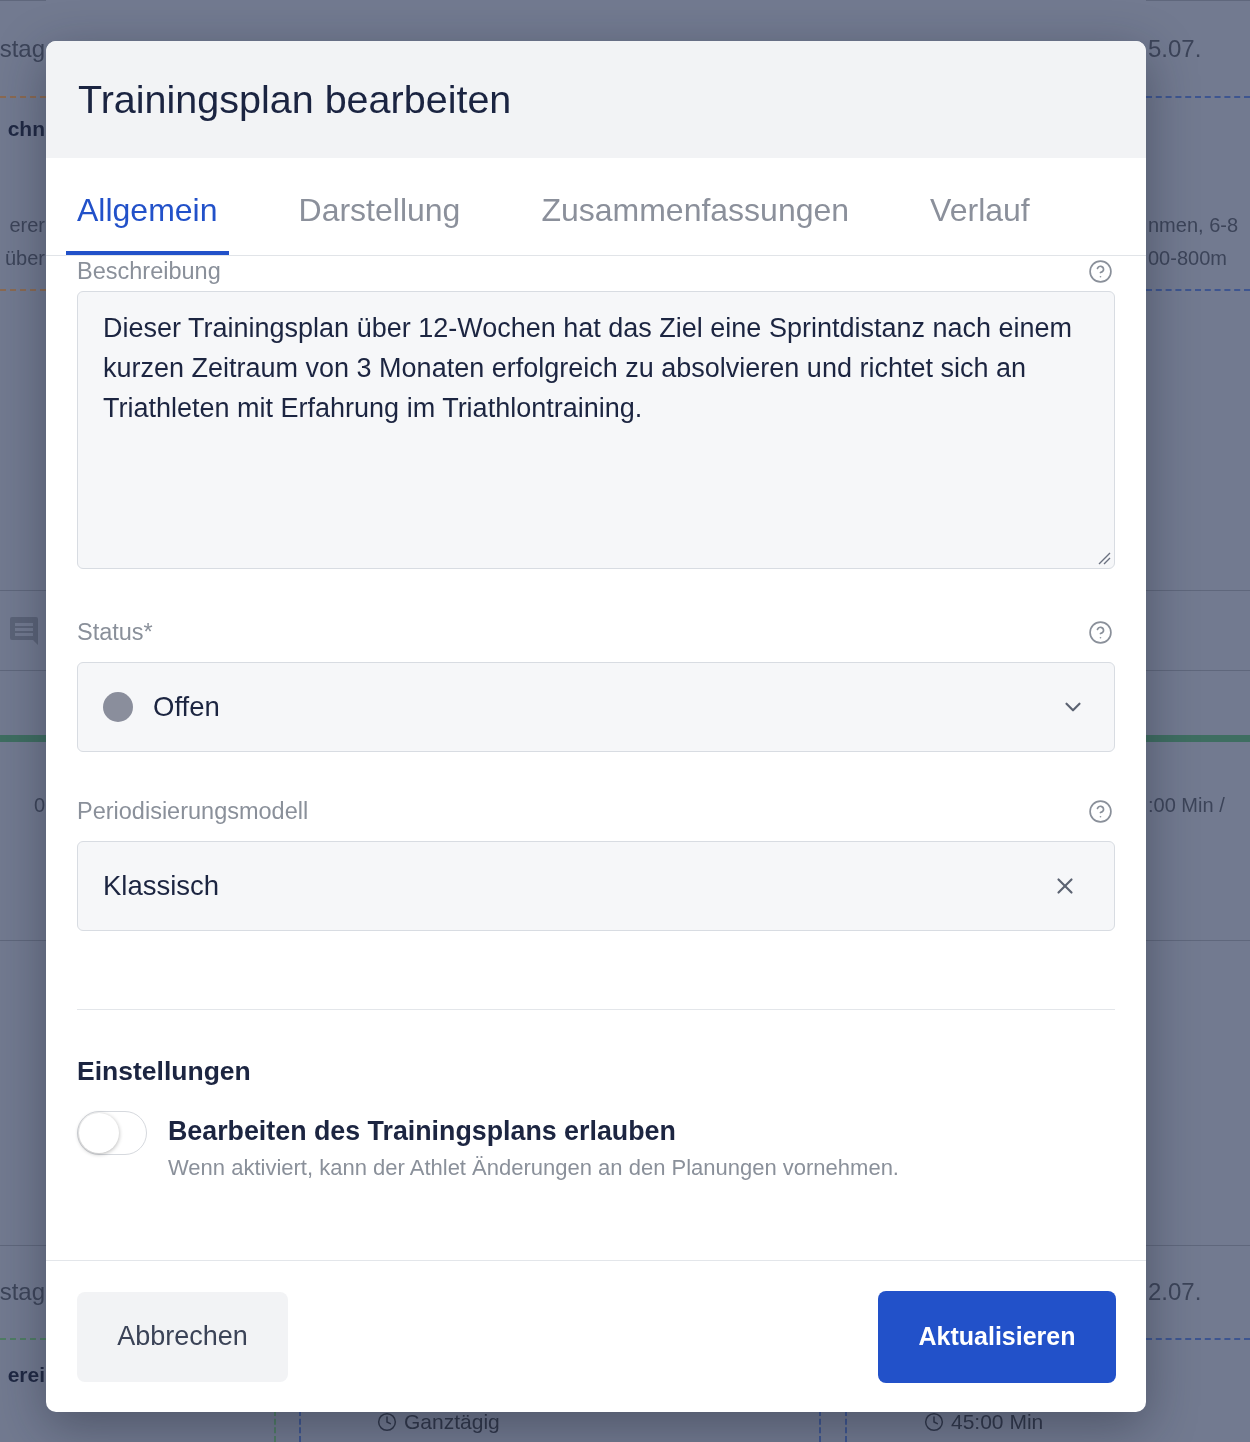 The height and width of the screenshot is (1442, 1250). What do you see at coordinates (193, 811) in the screenshot?
I see `field-label: Periodisierungsmodell` at bounding box center [193, 811].